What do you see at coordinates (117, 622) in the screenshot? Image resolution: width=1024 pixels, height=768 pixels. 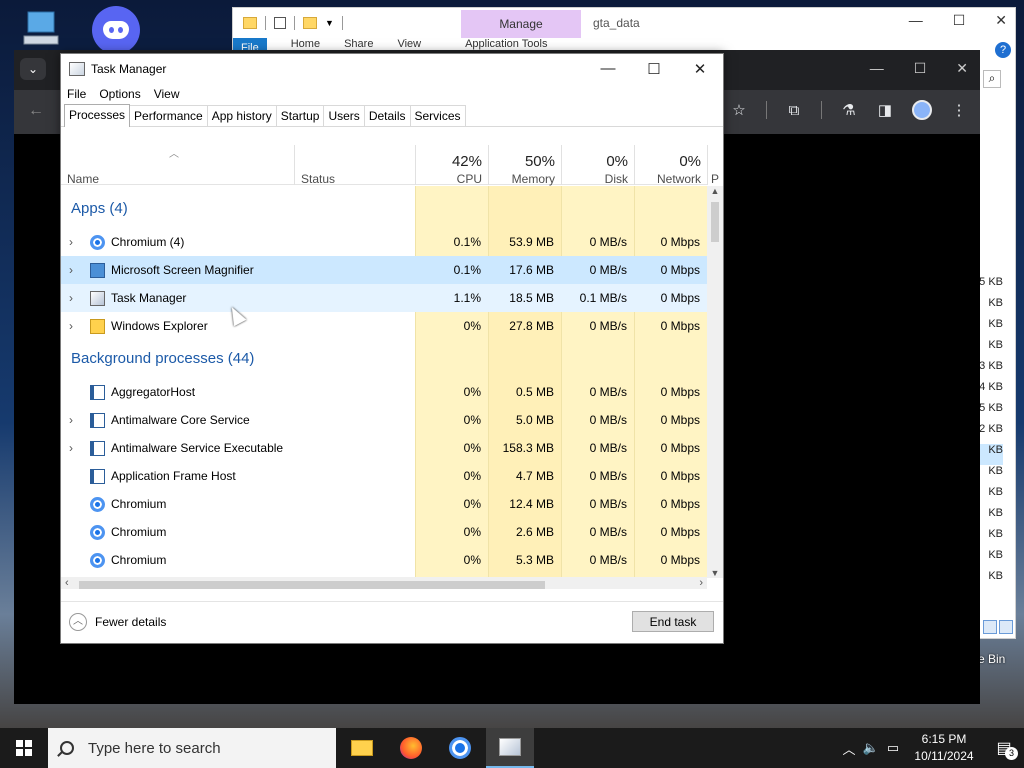 I see `fewer-details-button: ︿ Fewer details` at bounding box center [117, 622].